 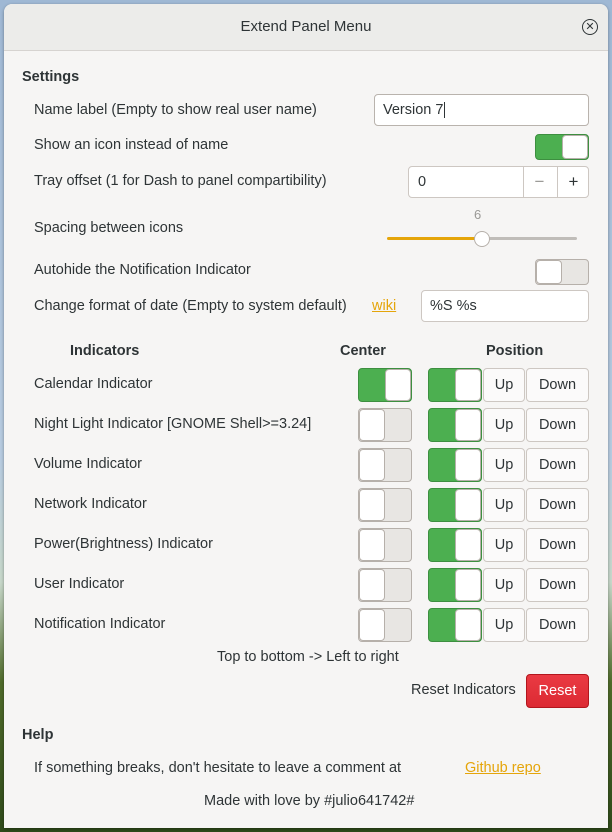 I want to click on indicator-label: Calendar Indicator, so click(x=93, y=384).